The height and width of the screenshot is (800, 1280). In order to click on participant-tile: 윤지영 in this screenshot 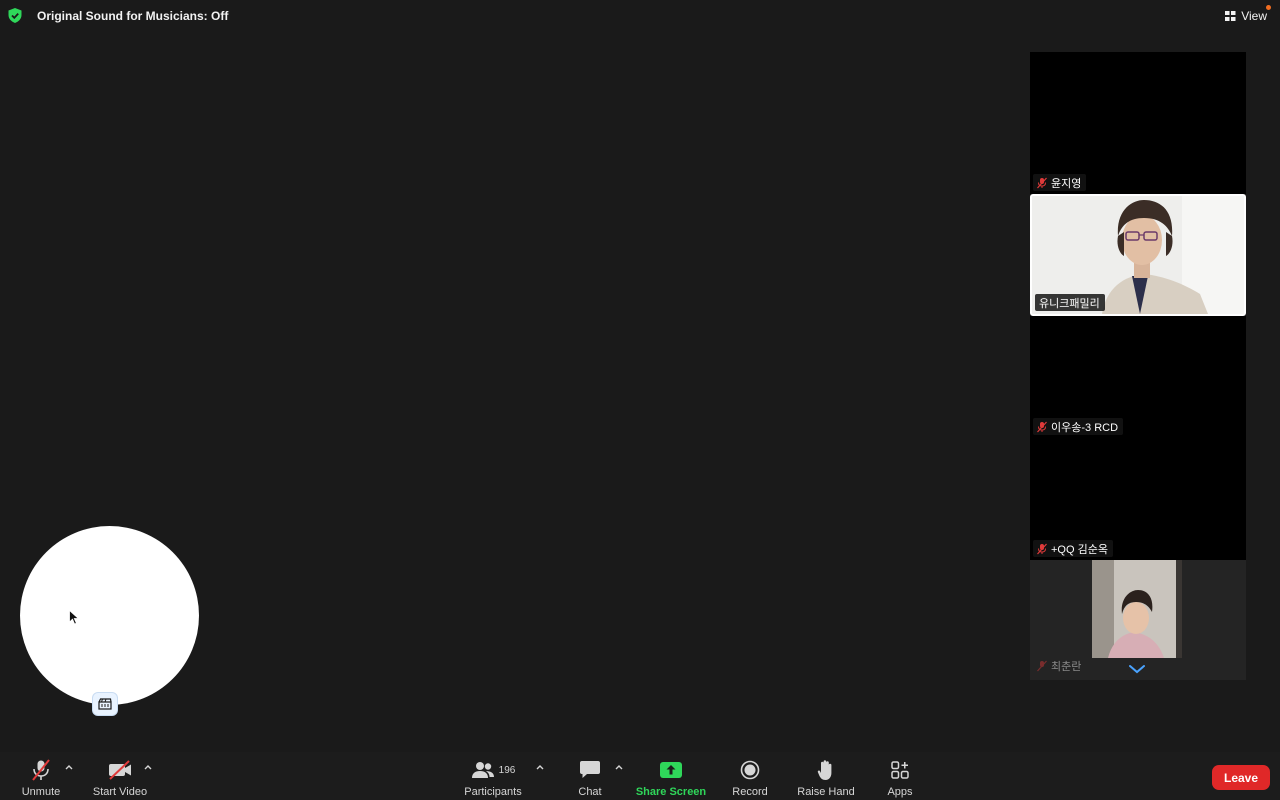, I will do `click(1138, 123)`.